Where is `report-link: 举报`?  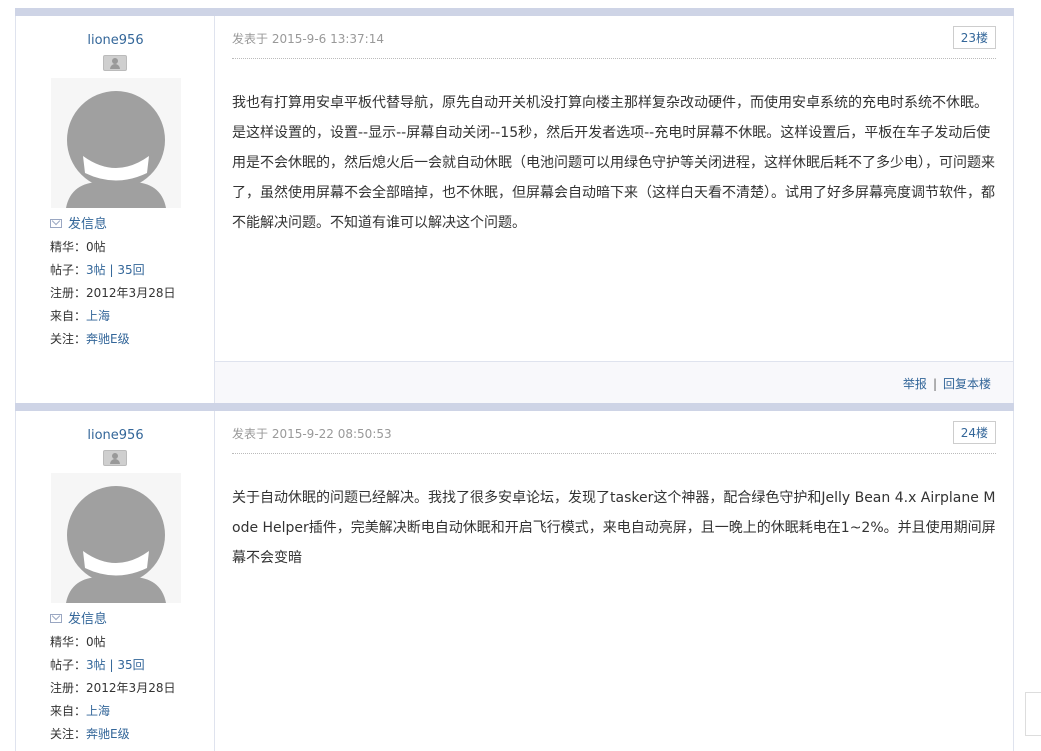 report-link: 举报 is located at coordinates (915, 384).